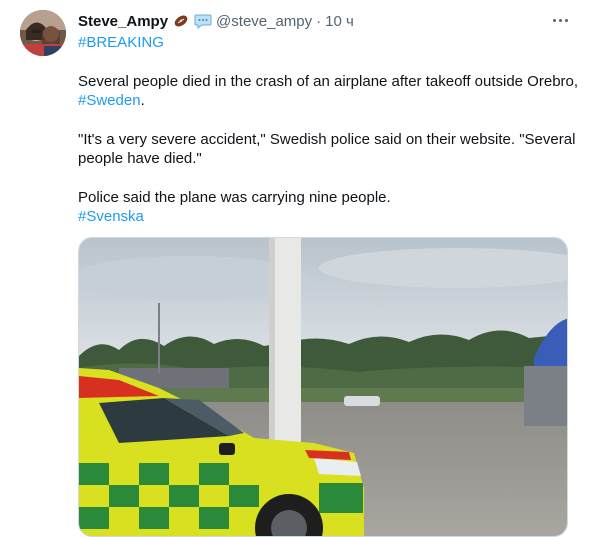  Describe the element at coordinates (142, 100) in the screenshot. I see `paragraph-1-end: .` at that location.